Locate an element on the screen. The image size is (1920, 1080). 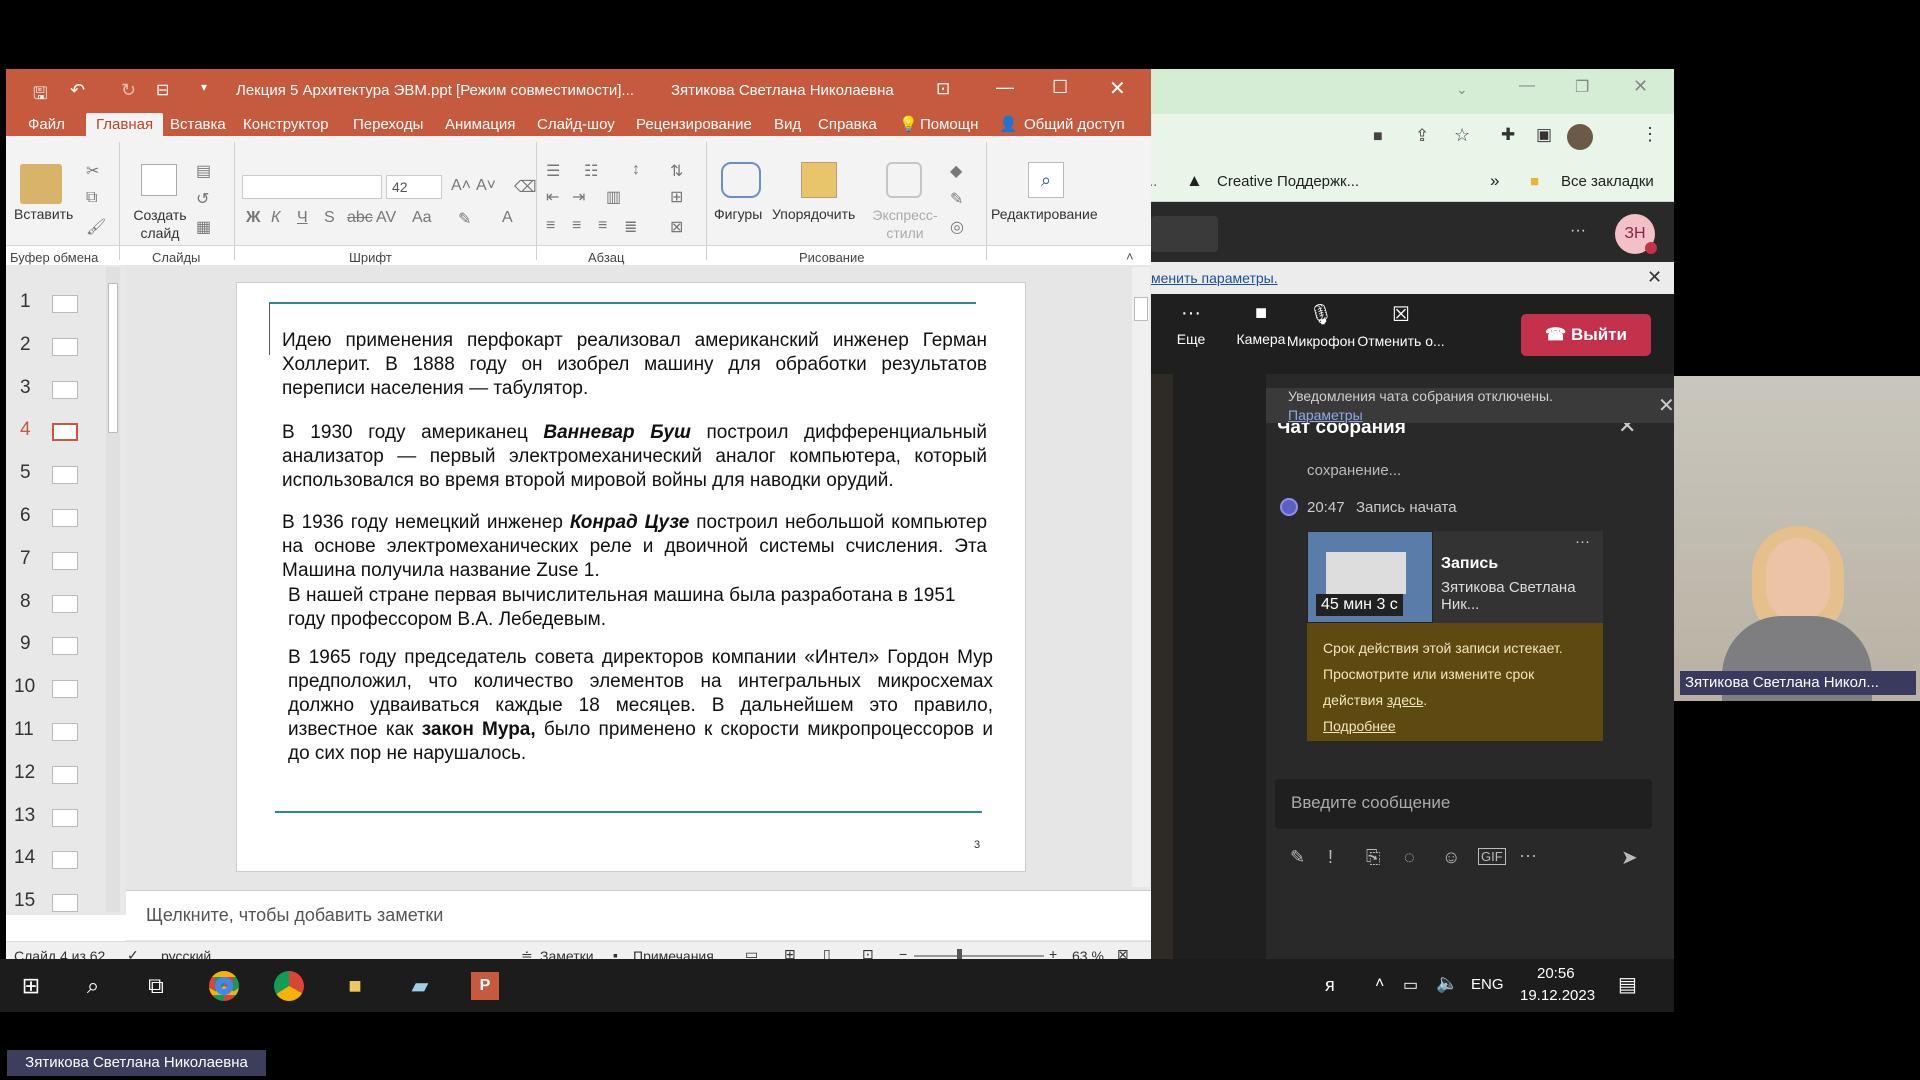
leave-button: ☎ Выйти is located at coordinates (1586, 335).